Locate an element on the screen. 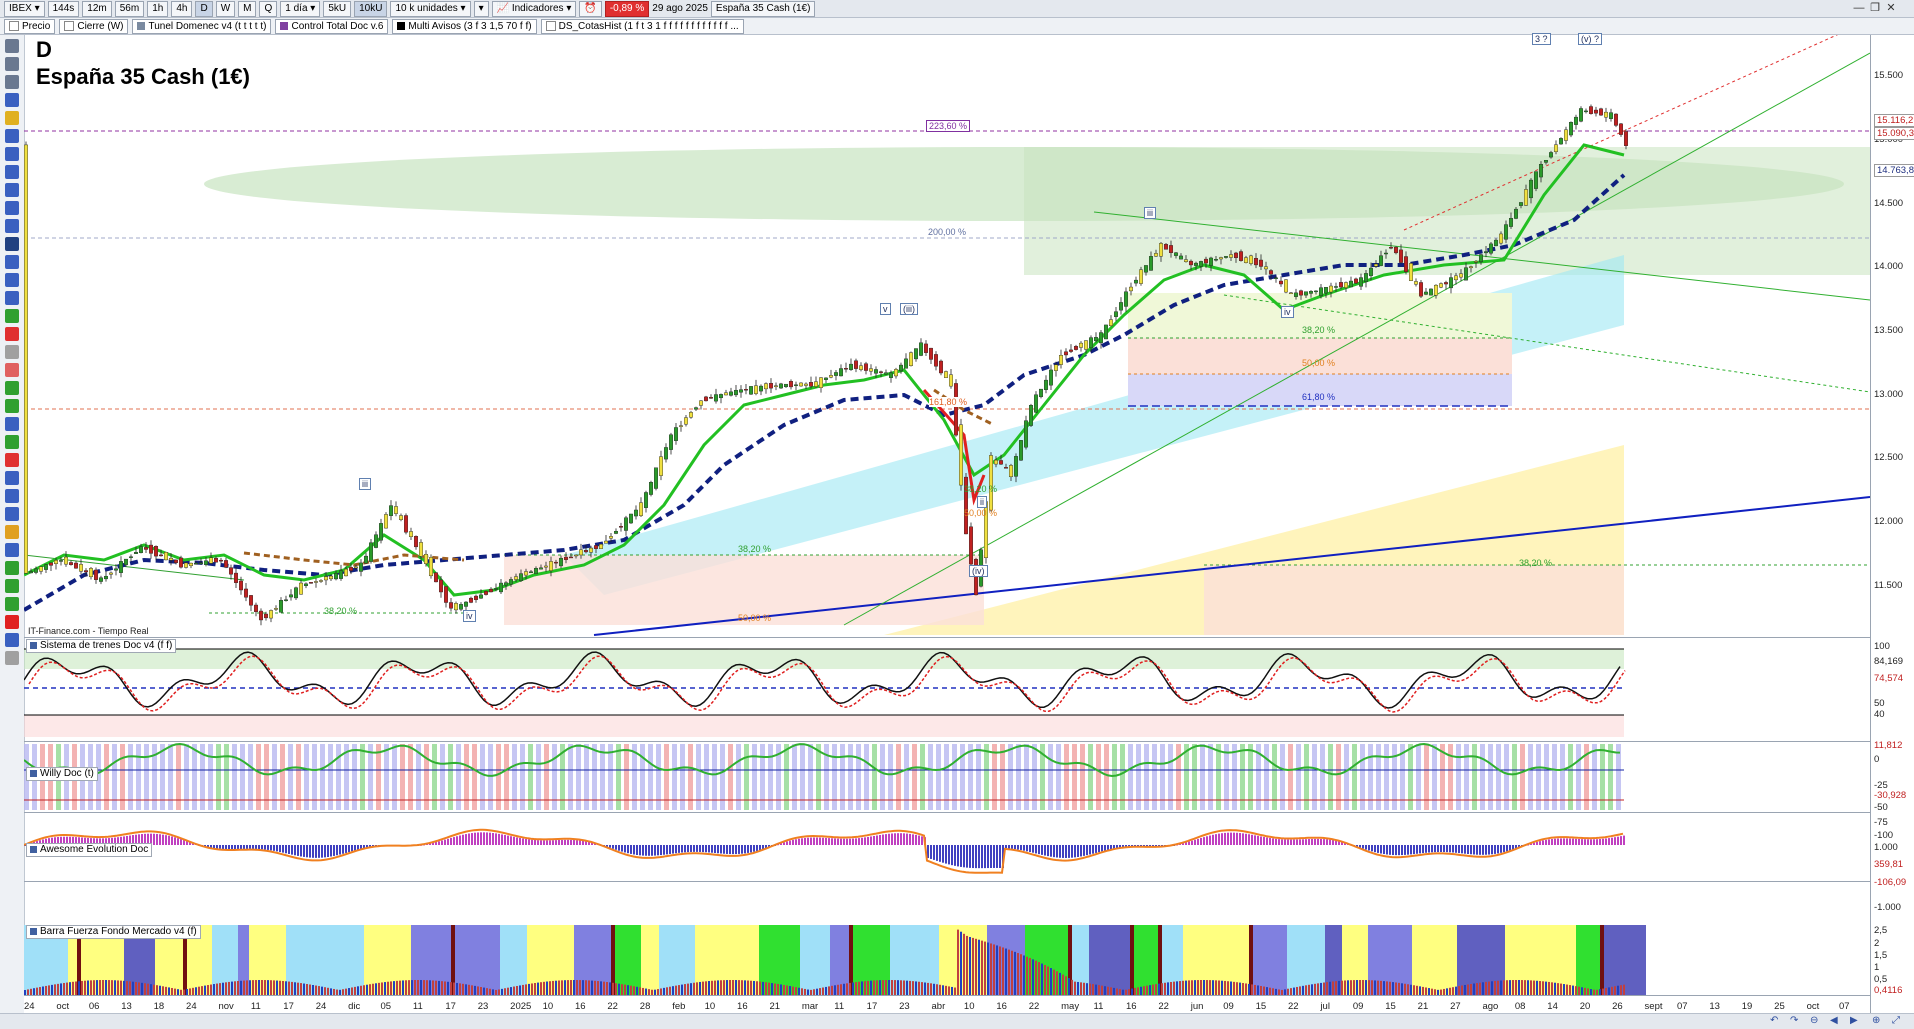 This screenshot has height=1029, width=1914. elliott-tool-icon is located at coordinates (12, 442).